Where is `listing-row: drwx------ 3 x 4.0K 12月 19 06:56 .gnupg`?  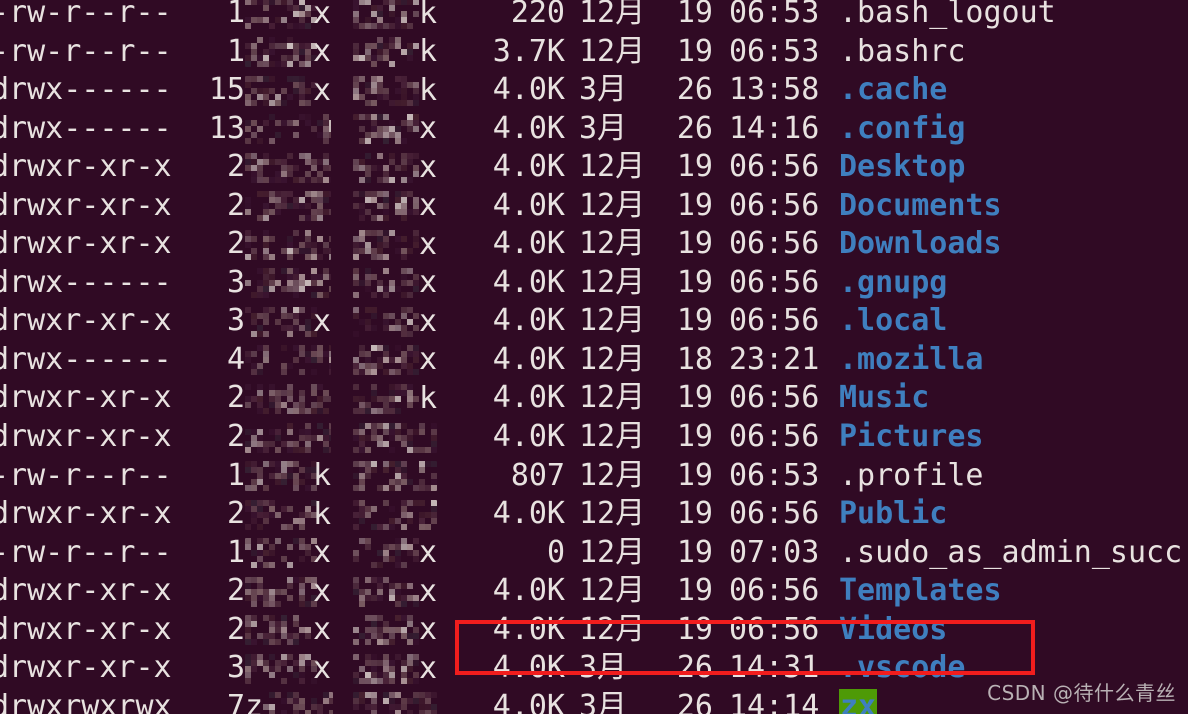 listing-row: drwx------ 3 x 4.0K 12月 19 06:56 .gnupg is located at coordinates (594, 283).